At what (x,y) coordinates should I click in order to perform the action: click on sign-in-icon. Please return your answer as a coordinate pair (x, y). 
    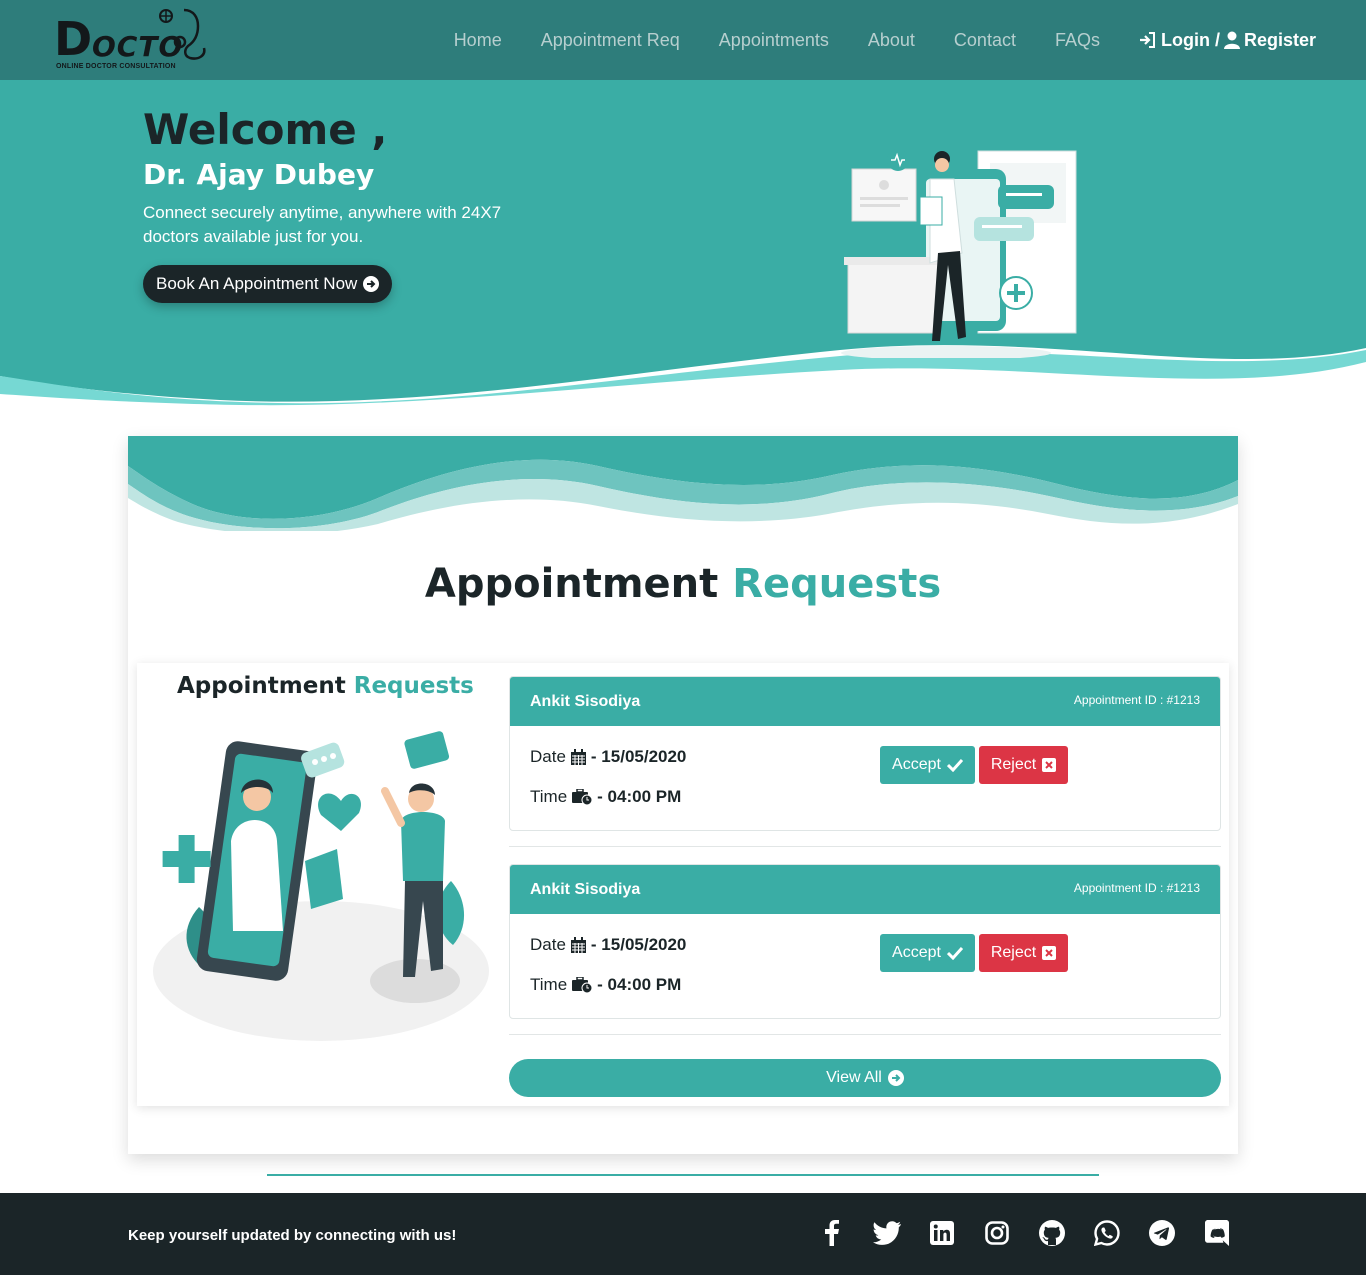
    Looking at the image, I should click on (1147, 40).